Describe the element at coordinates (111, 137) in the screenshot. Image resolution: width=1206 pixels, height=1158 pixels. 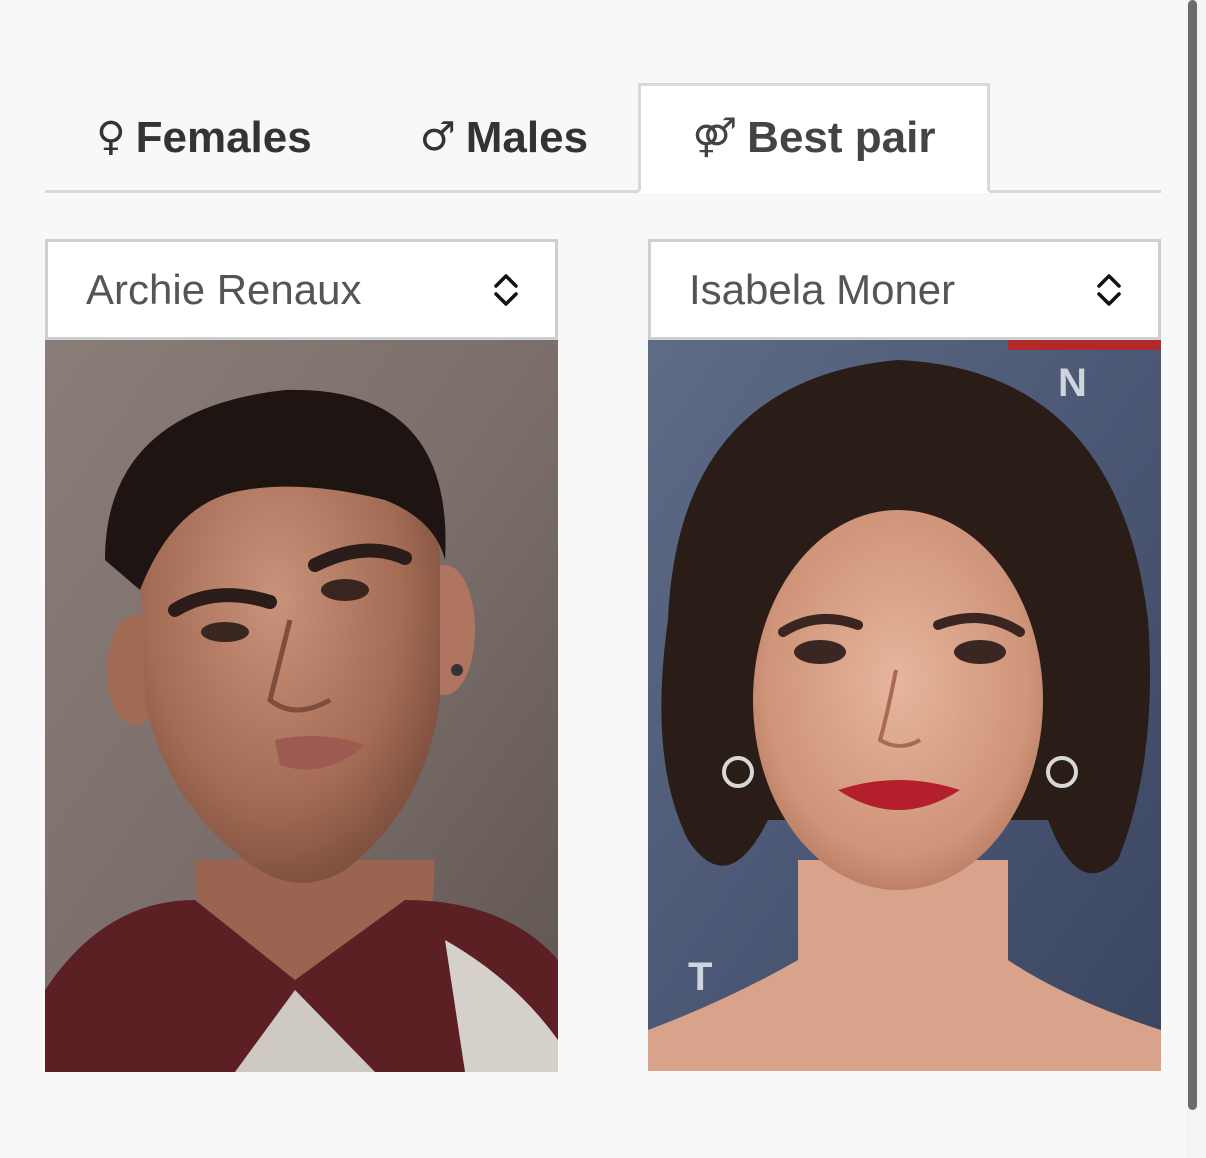
I see `female-icon: ♀` at that location.